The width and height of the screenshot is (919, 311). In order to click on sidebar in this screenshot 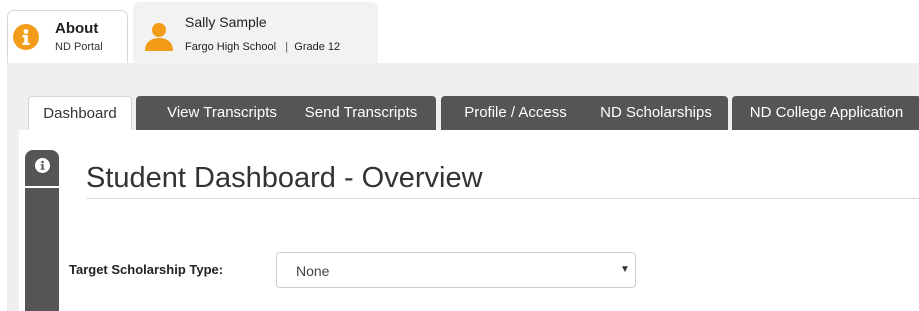, I will do `click(42, 230)`.